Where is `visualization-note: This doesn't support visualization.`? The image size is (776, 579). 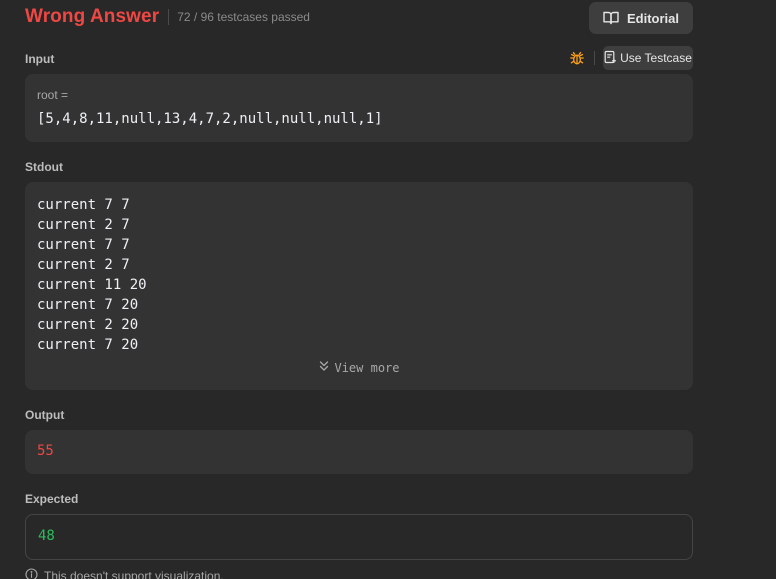 visualization-note: This doesn't support visualization. is located at coordinates (124, 573).